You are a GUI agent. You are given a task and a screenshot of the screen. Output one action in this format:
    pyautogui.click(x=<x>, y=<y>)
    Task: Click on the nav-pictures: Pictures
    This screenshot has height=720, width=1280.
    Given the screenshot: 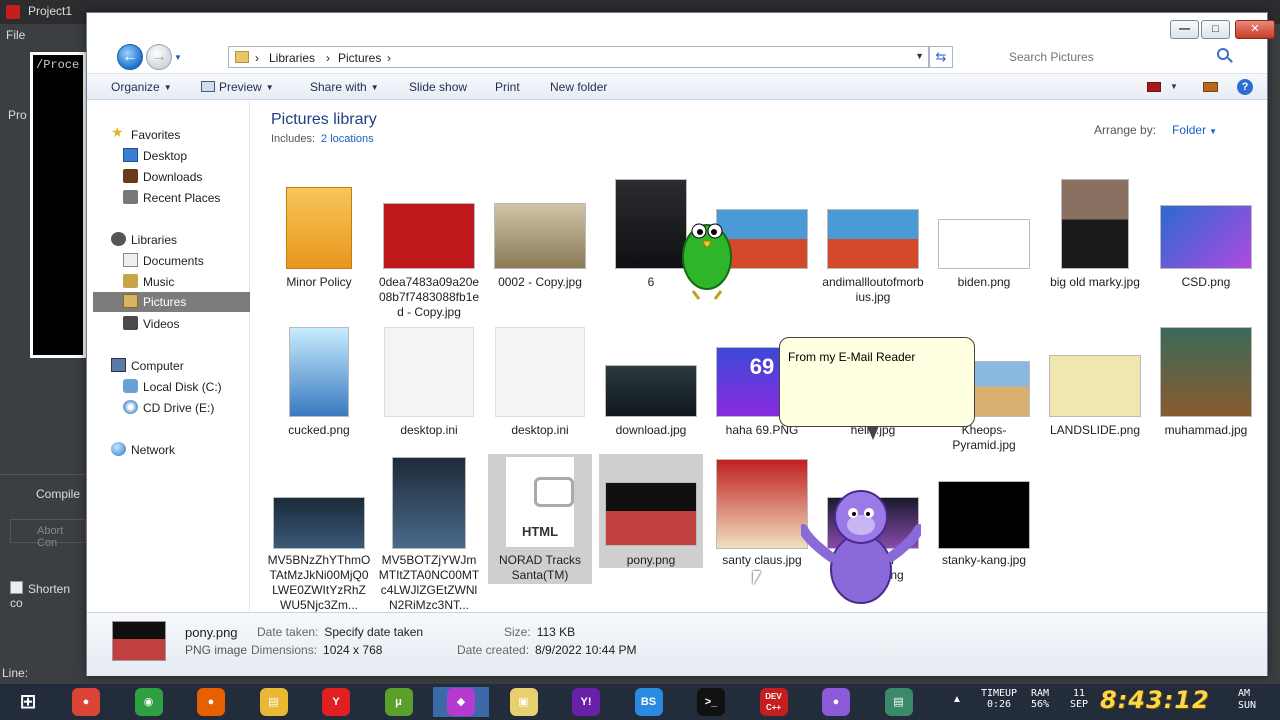 What is the action you would take?
    pyautogui.click(x=171, y=302)
    